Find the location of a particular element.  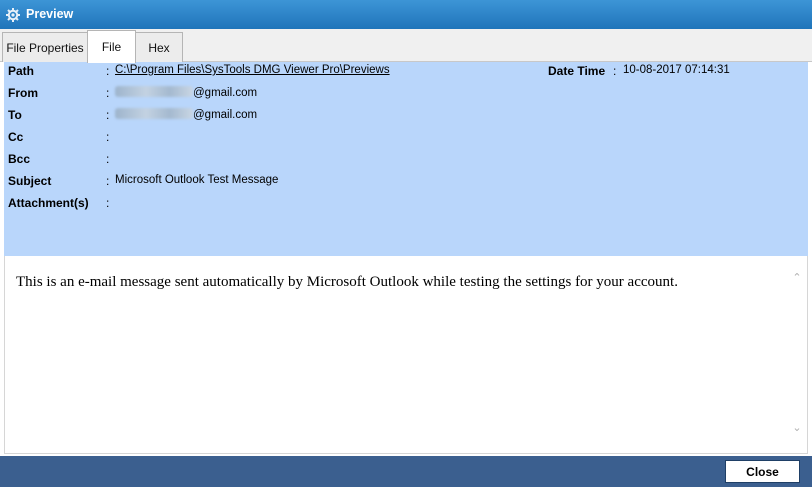

attachments-label: Attachment(s) is located at coordinates (48, 203).